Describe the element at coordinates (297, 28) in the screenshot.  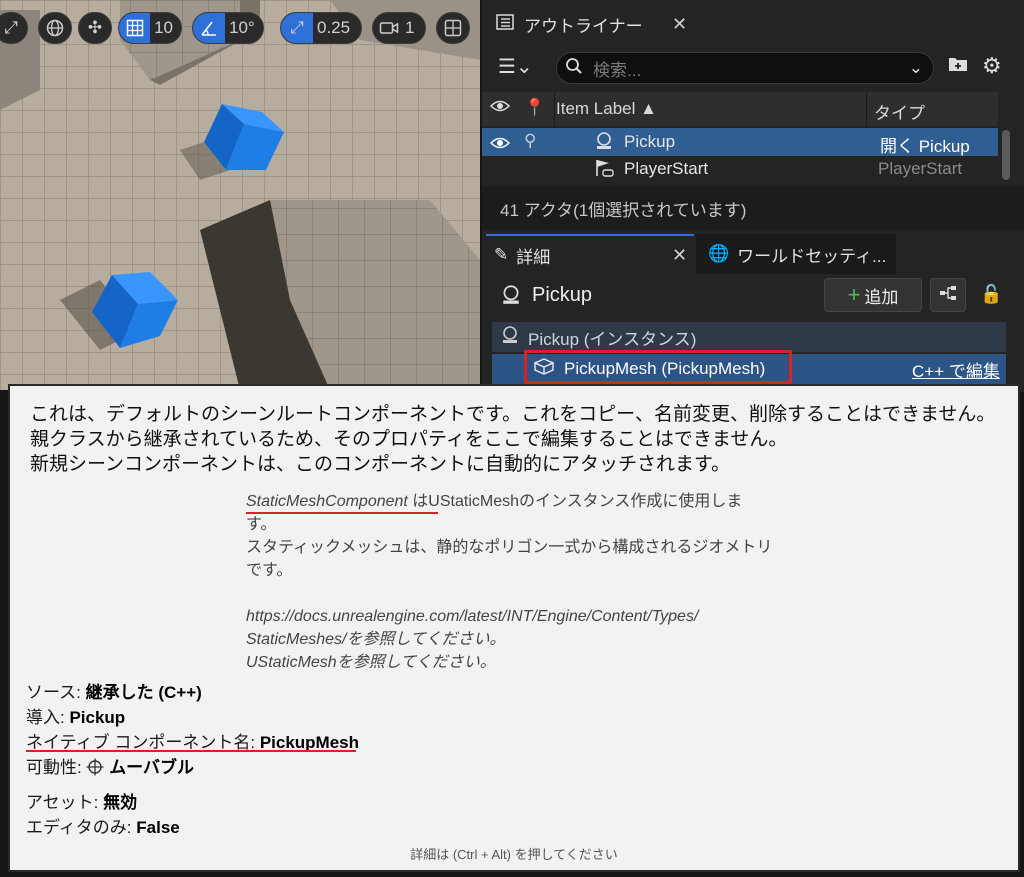
I see `scale-icon: ⤢` at that location.